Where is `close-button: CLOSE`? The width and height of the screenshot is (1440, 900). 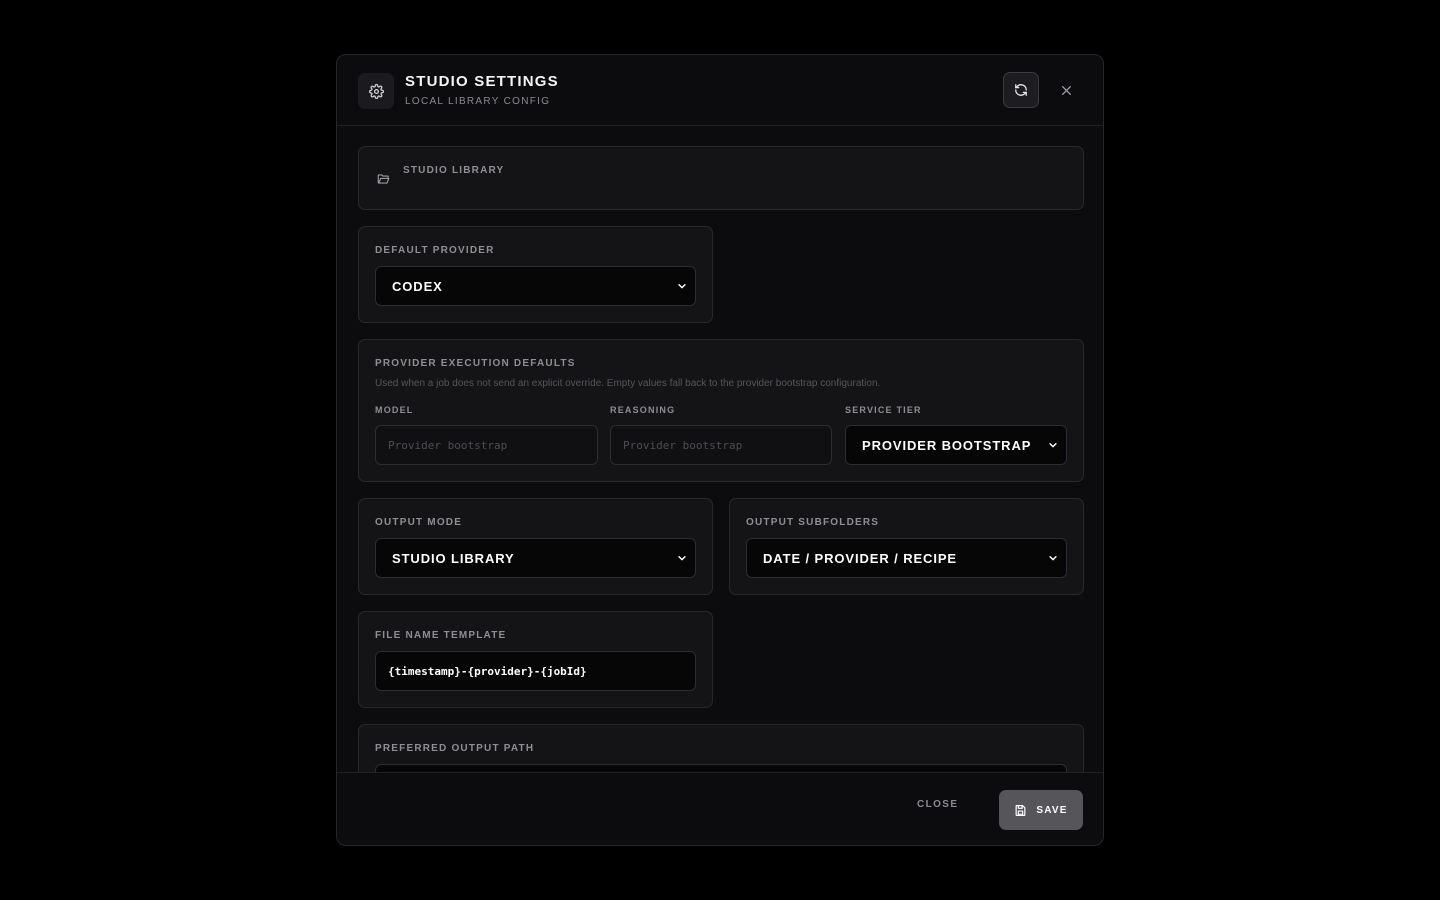
close-button: CLOSE is located at coordinates (937, 804).